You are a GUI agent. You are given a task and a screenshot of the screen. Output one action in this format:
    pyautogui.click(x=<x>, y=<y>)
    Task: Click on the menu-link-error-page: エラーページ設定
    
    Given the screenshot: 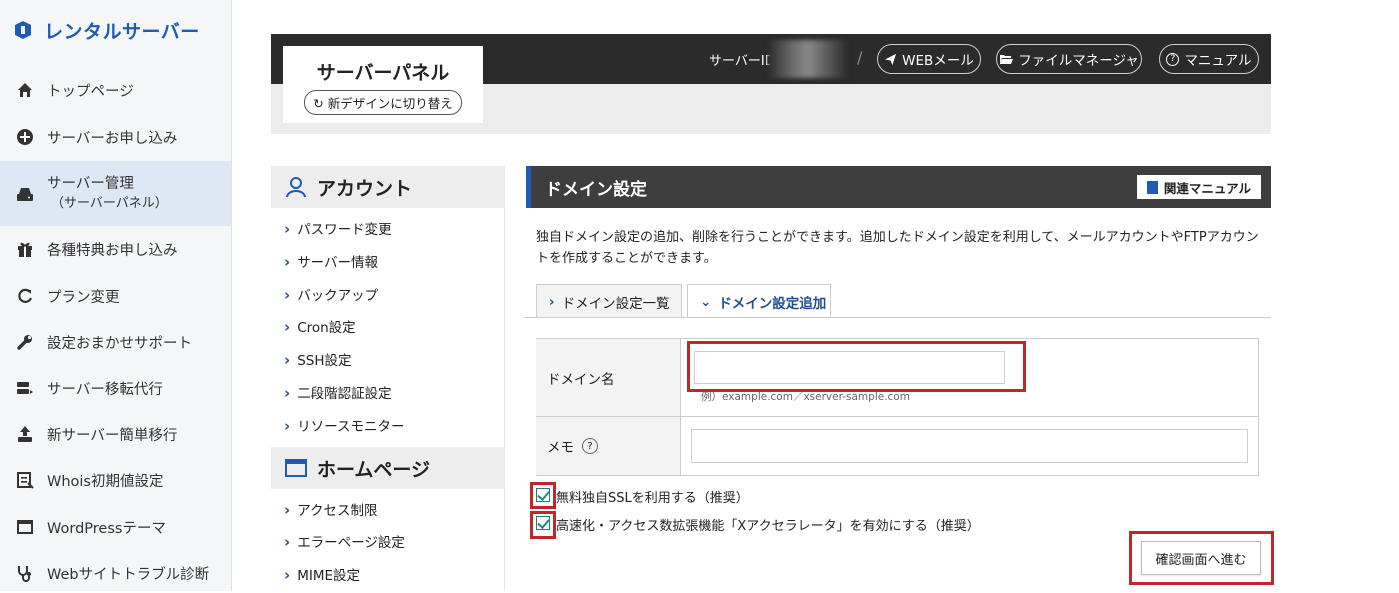 What is the action you would take?
    pyautogui.click(x=344, y=541)
    